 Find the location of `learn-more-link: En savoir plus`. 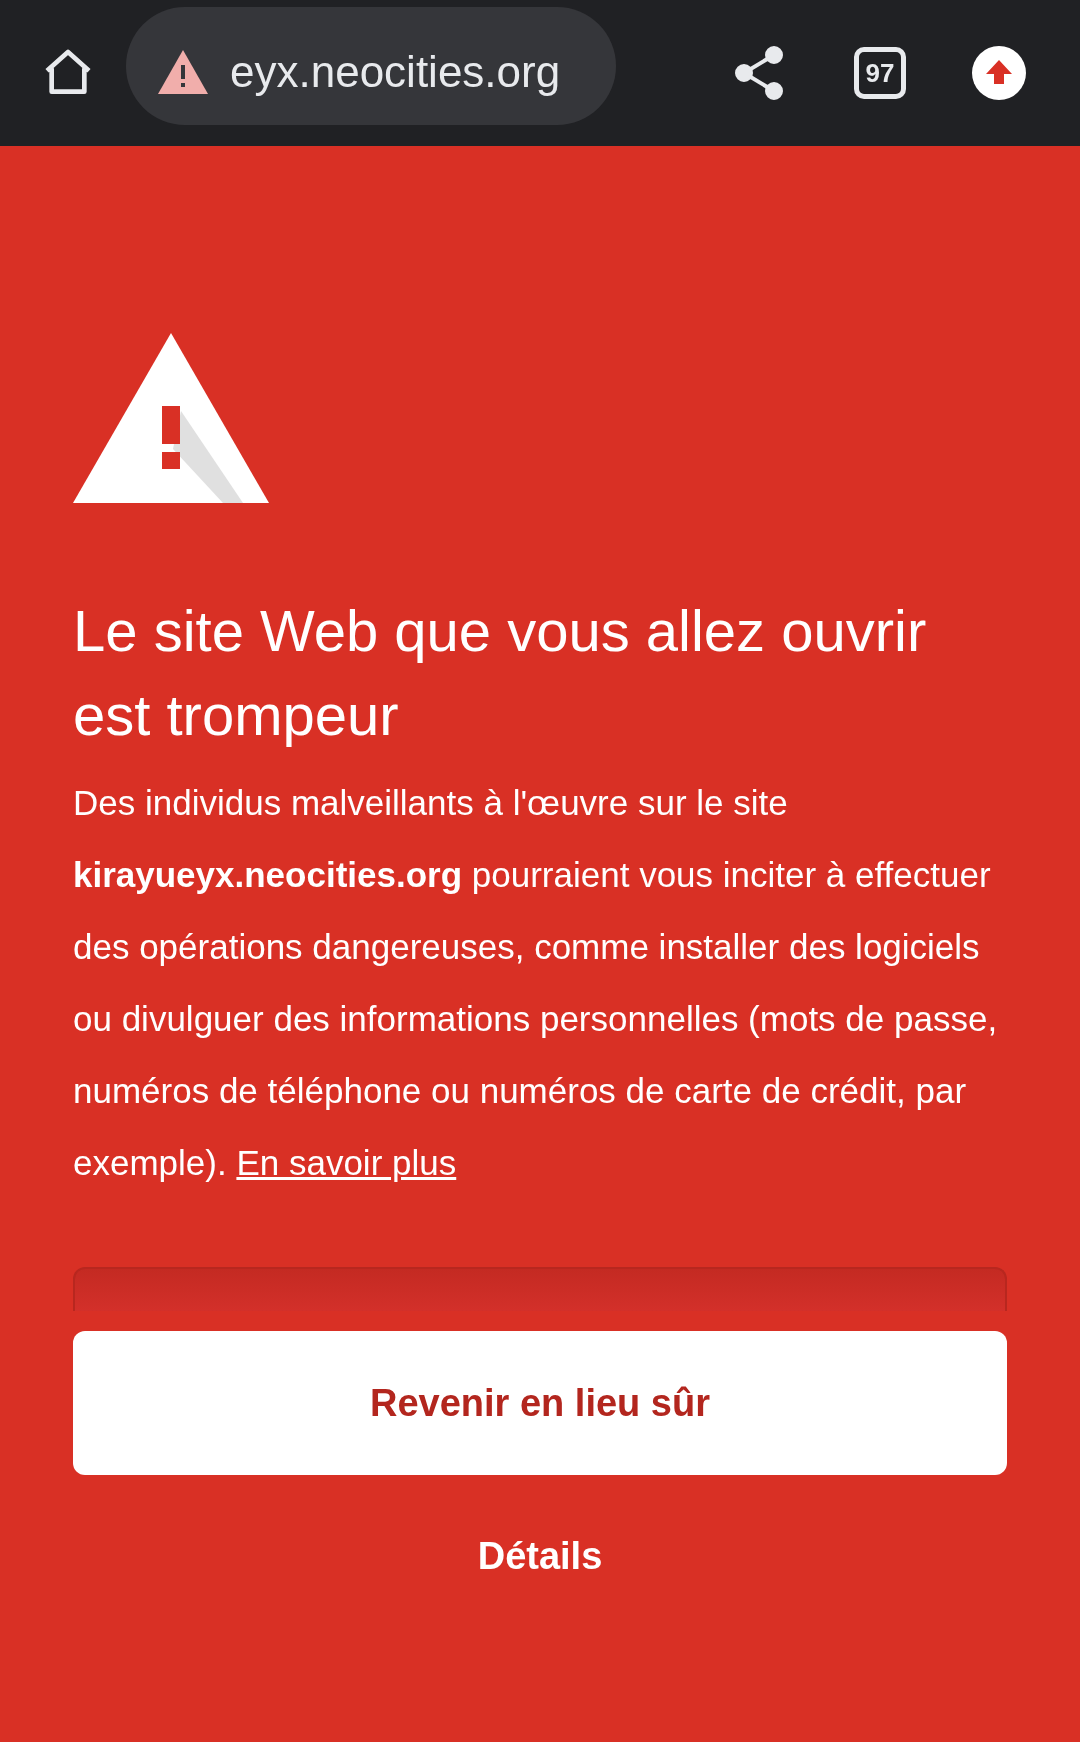

learn-more-link: En savoir plus is located at coordinates (346, 1162).